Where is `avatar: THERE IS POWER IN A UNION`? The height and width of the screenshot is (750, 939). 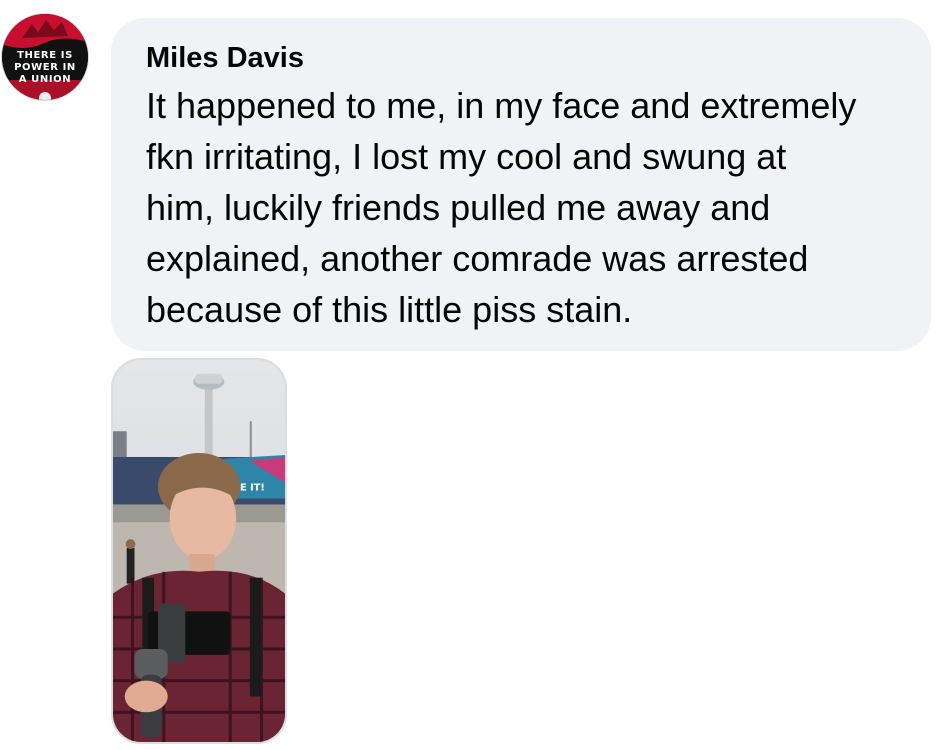 avatar: THERE IS POWER IN A UNION is located at coordinates (45, 57).